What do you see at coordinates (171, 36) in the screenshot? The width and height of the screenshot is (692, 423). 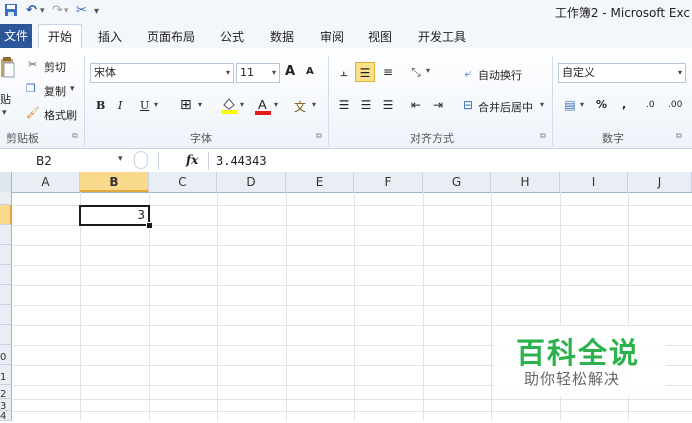 I see `tab-page-layout: 页面布局` at bounding box center [171, 36].